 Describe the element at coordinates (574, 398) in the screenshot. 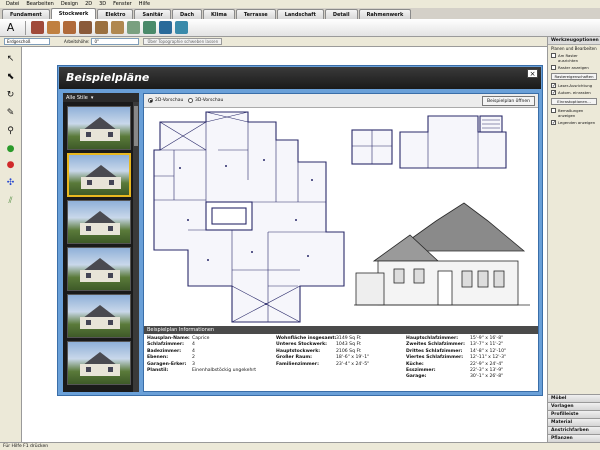

I see `accordion-moebel: Möbel` at that location.